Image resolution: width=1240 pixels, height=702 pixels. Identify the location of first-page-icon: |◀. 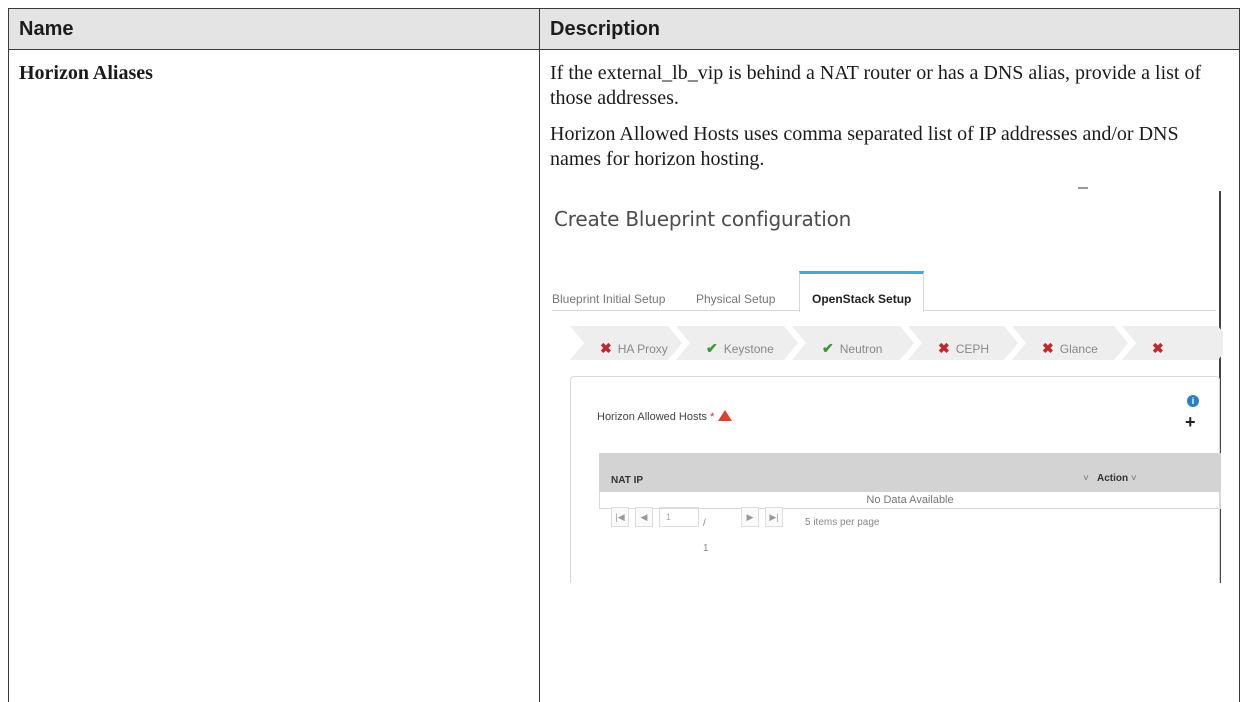
(620, 517).